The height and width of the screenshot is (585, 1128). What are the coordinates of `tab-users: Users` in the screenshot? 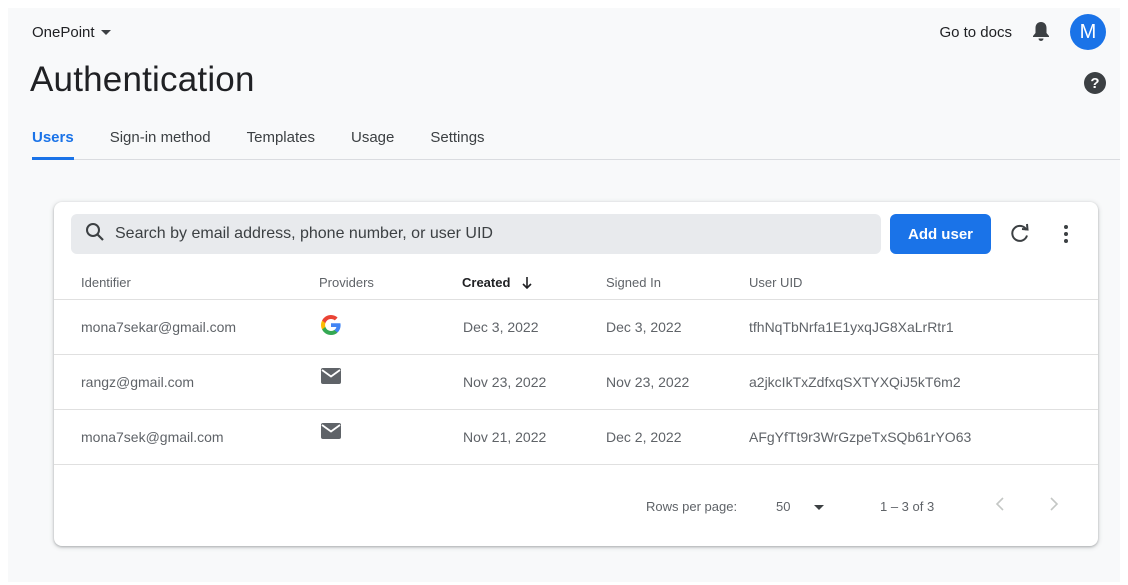 It's located at (53, 143).